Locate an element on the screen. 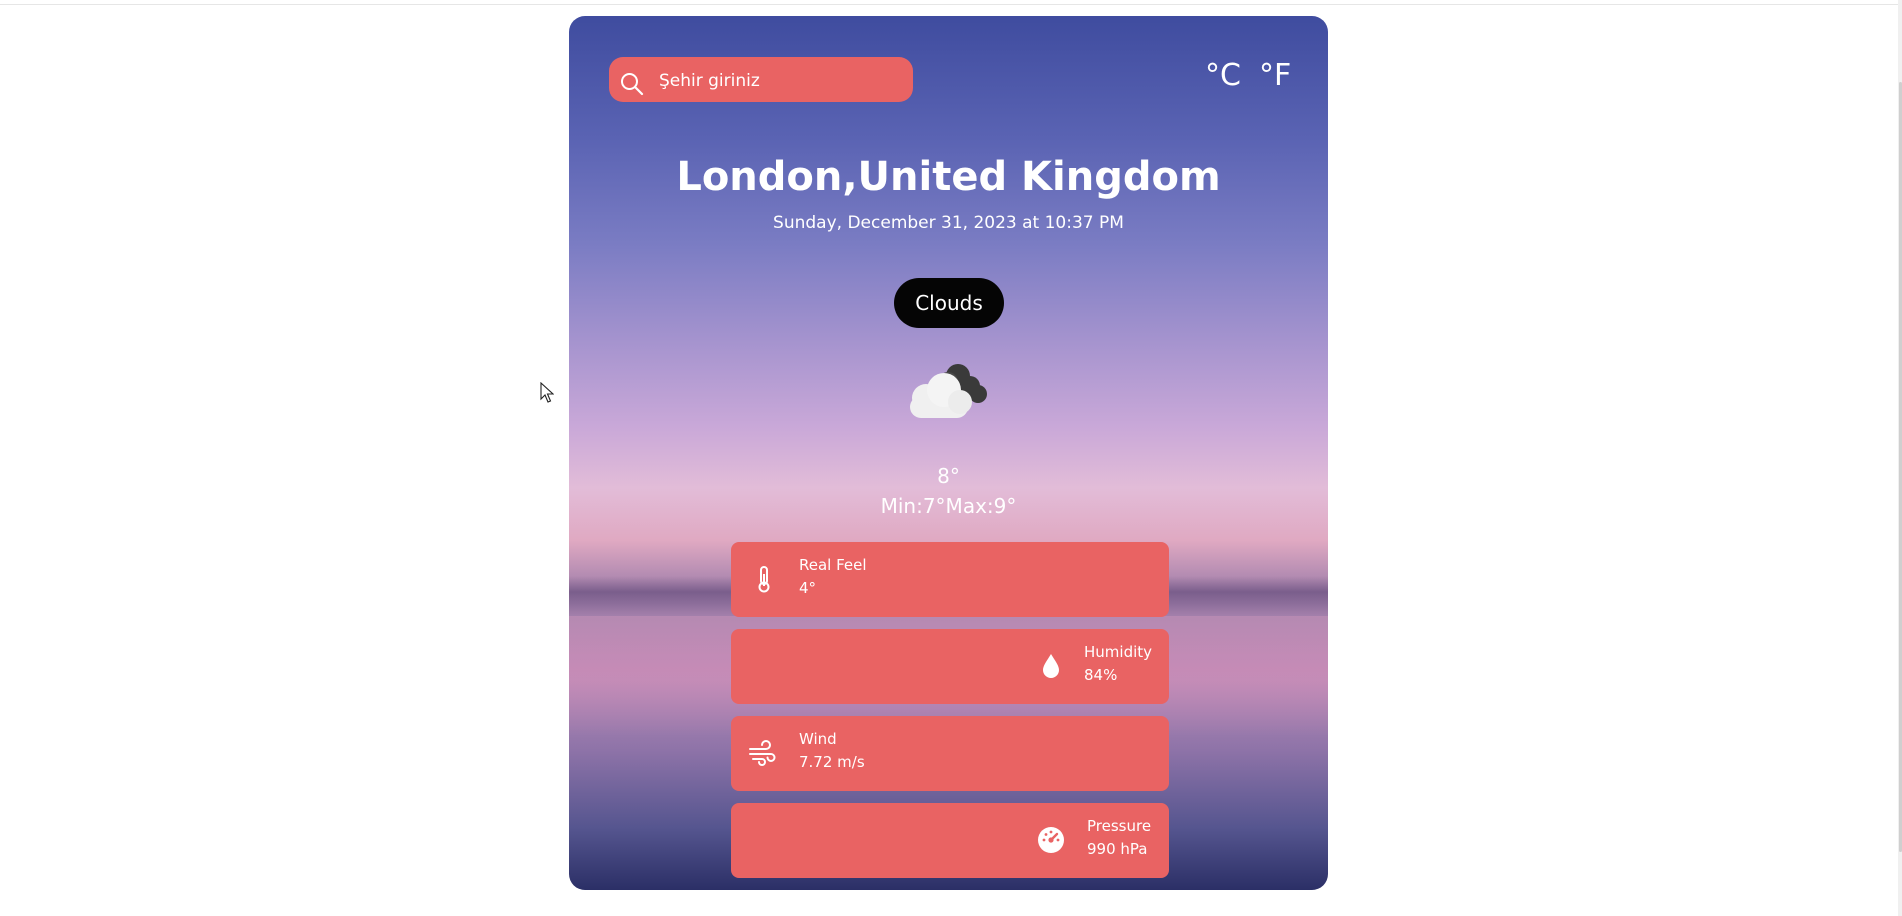 The height and width of the screenshot is (916, 1902). gauge-icon is located at coordinates (1051, 840).